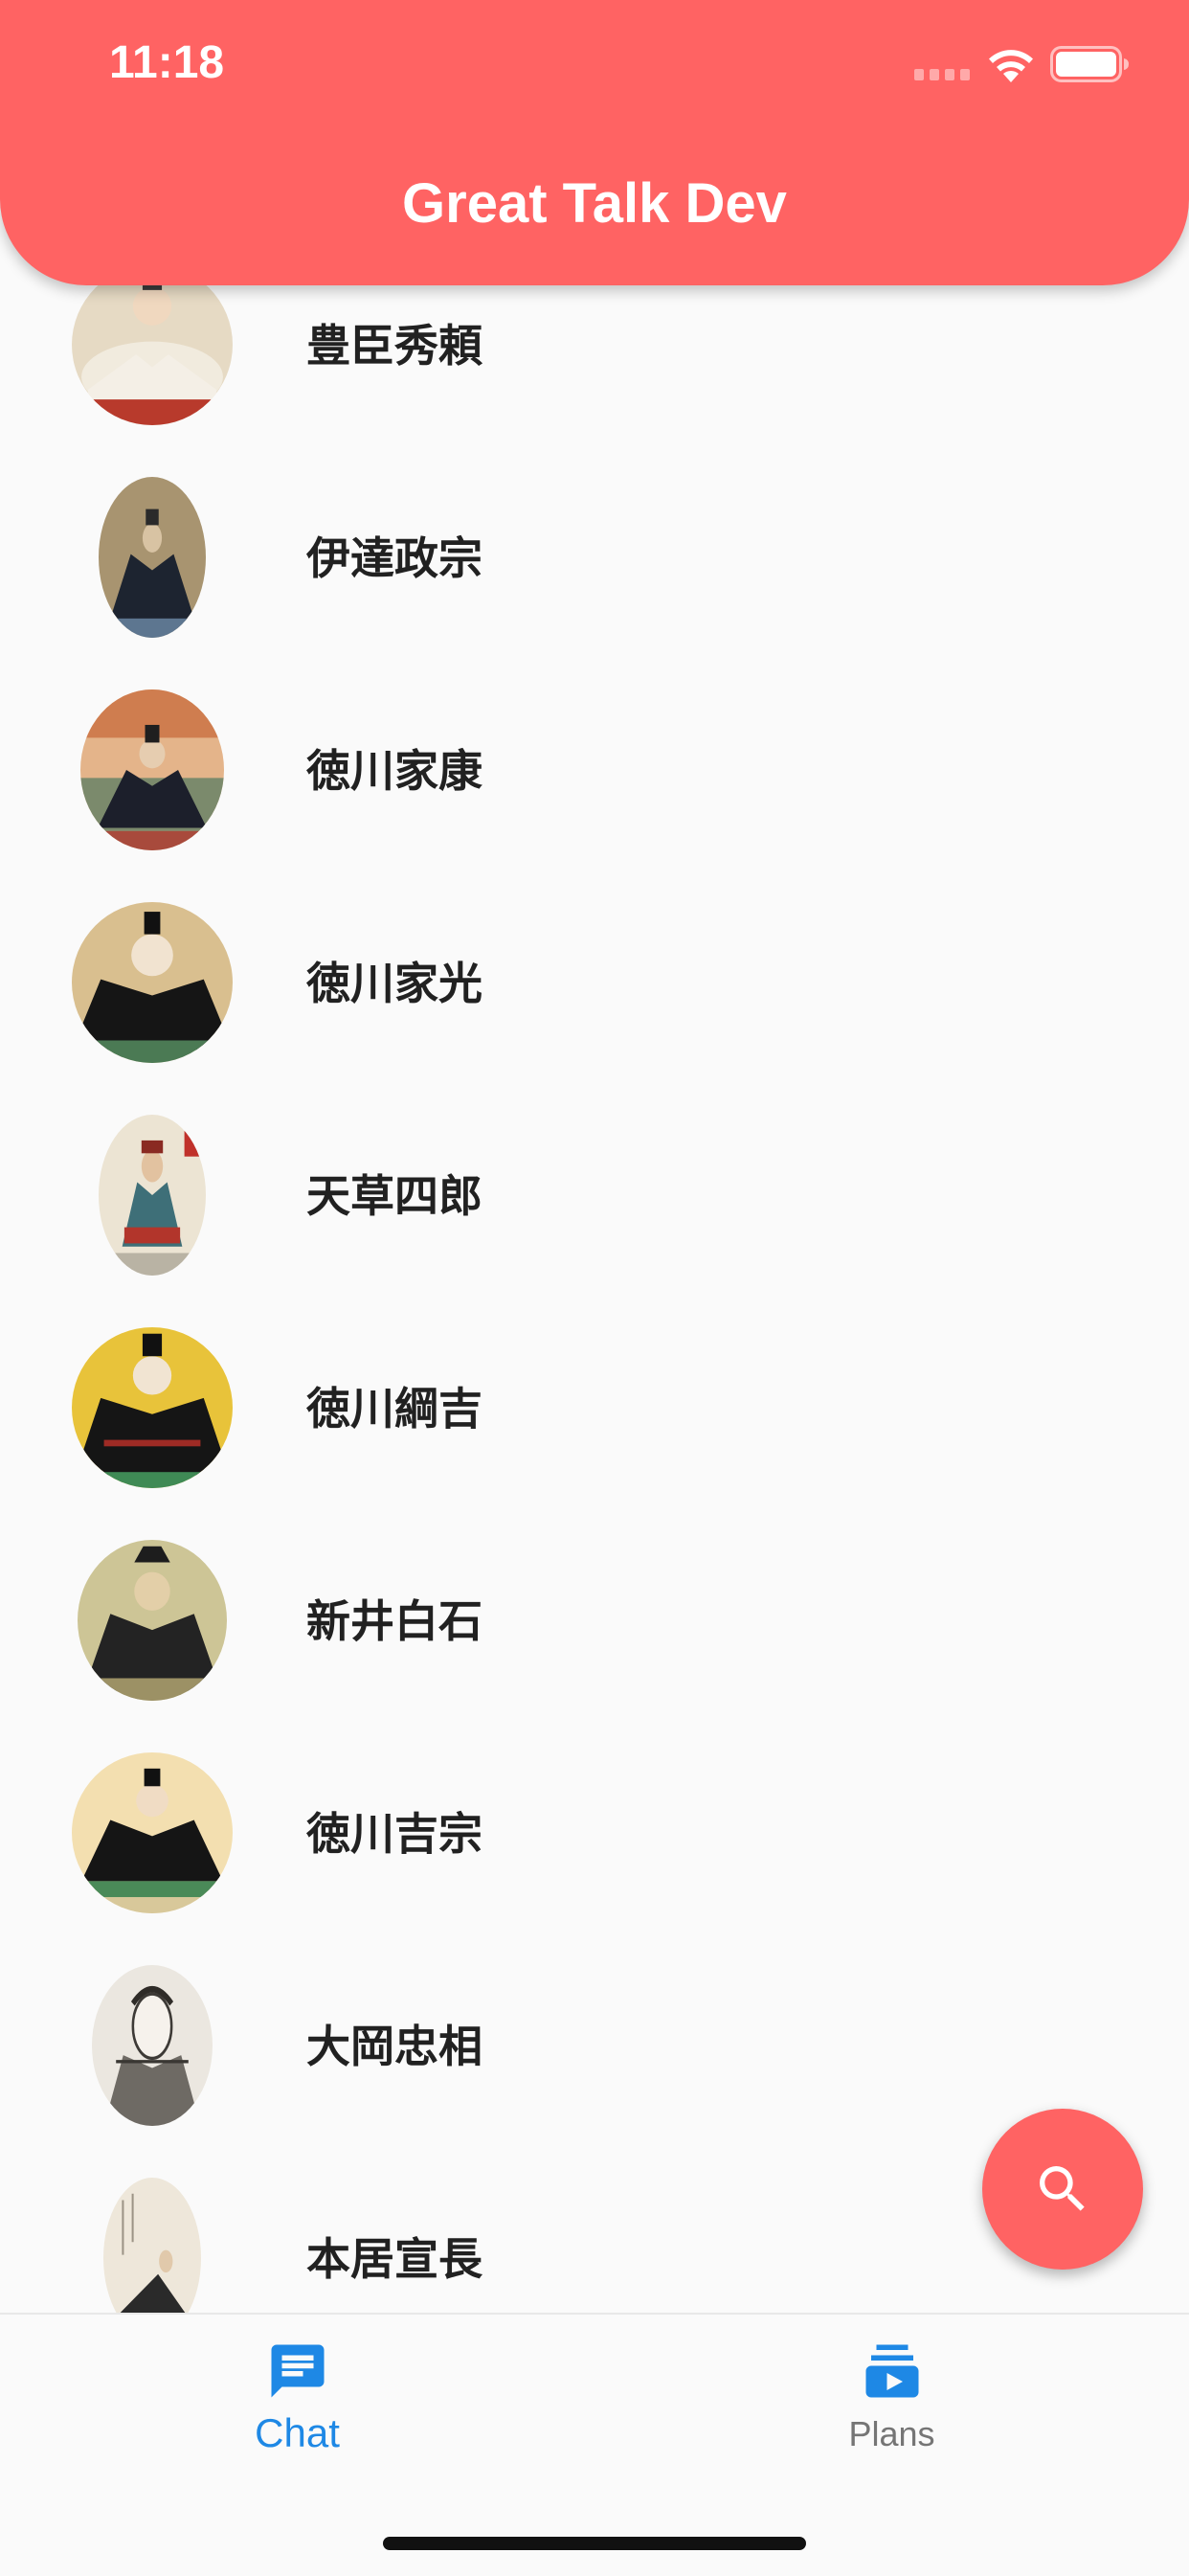  What do you see at coordinates (942, 74) in the screenshot?
I see `cellular-signal-icon` at bounding box center [942, 74].